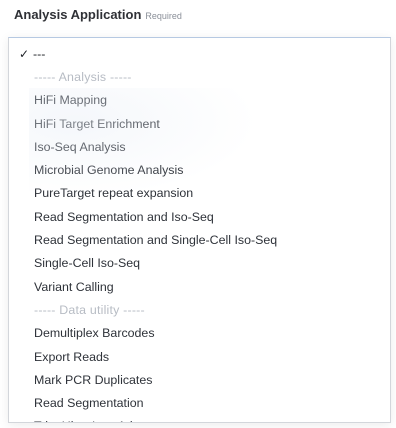 This screenshot has height=428, width=396. I want to click on option-group-header: ----- Analysis -----, so click(199, 76).